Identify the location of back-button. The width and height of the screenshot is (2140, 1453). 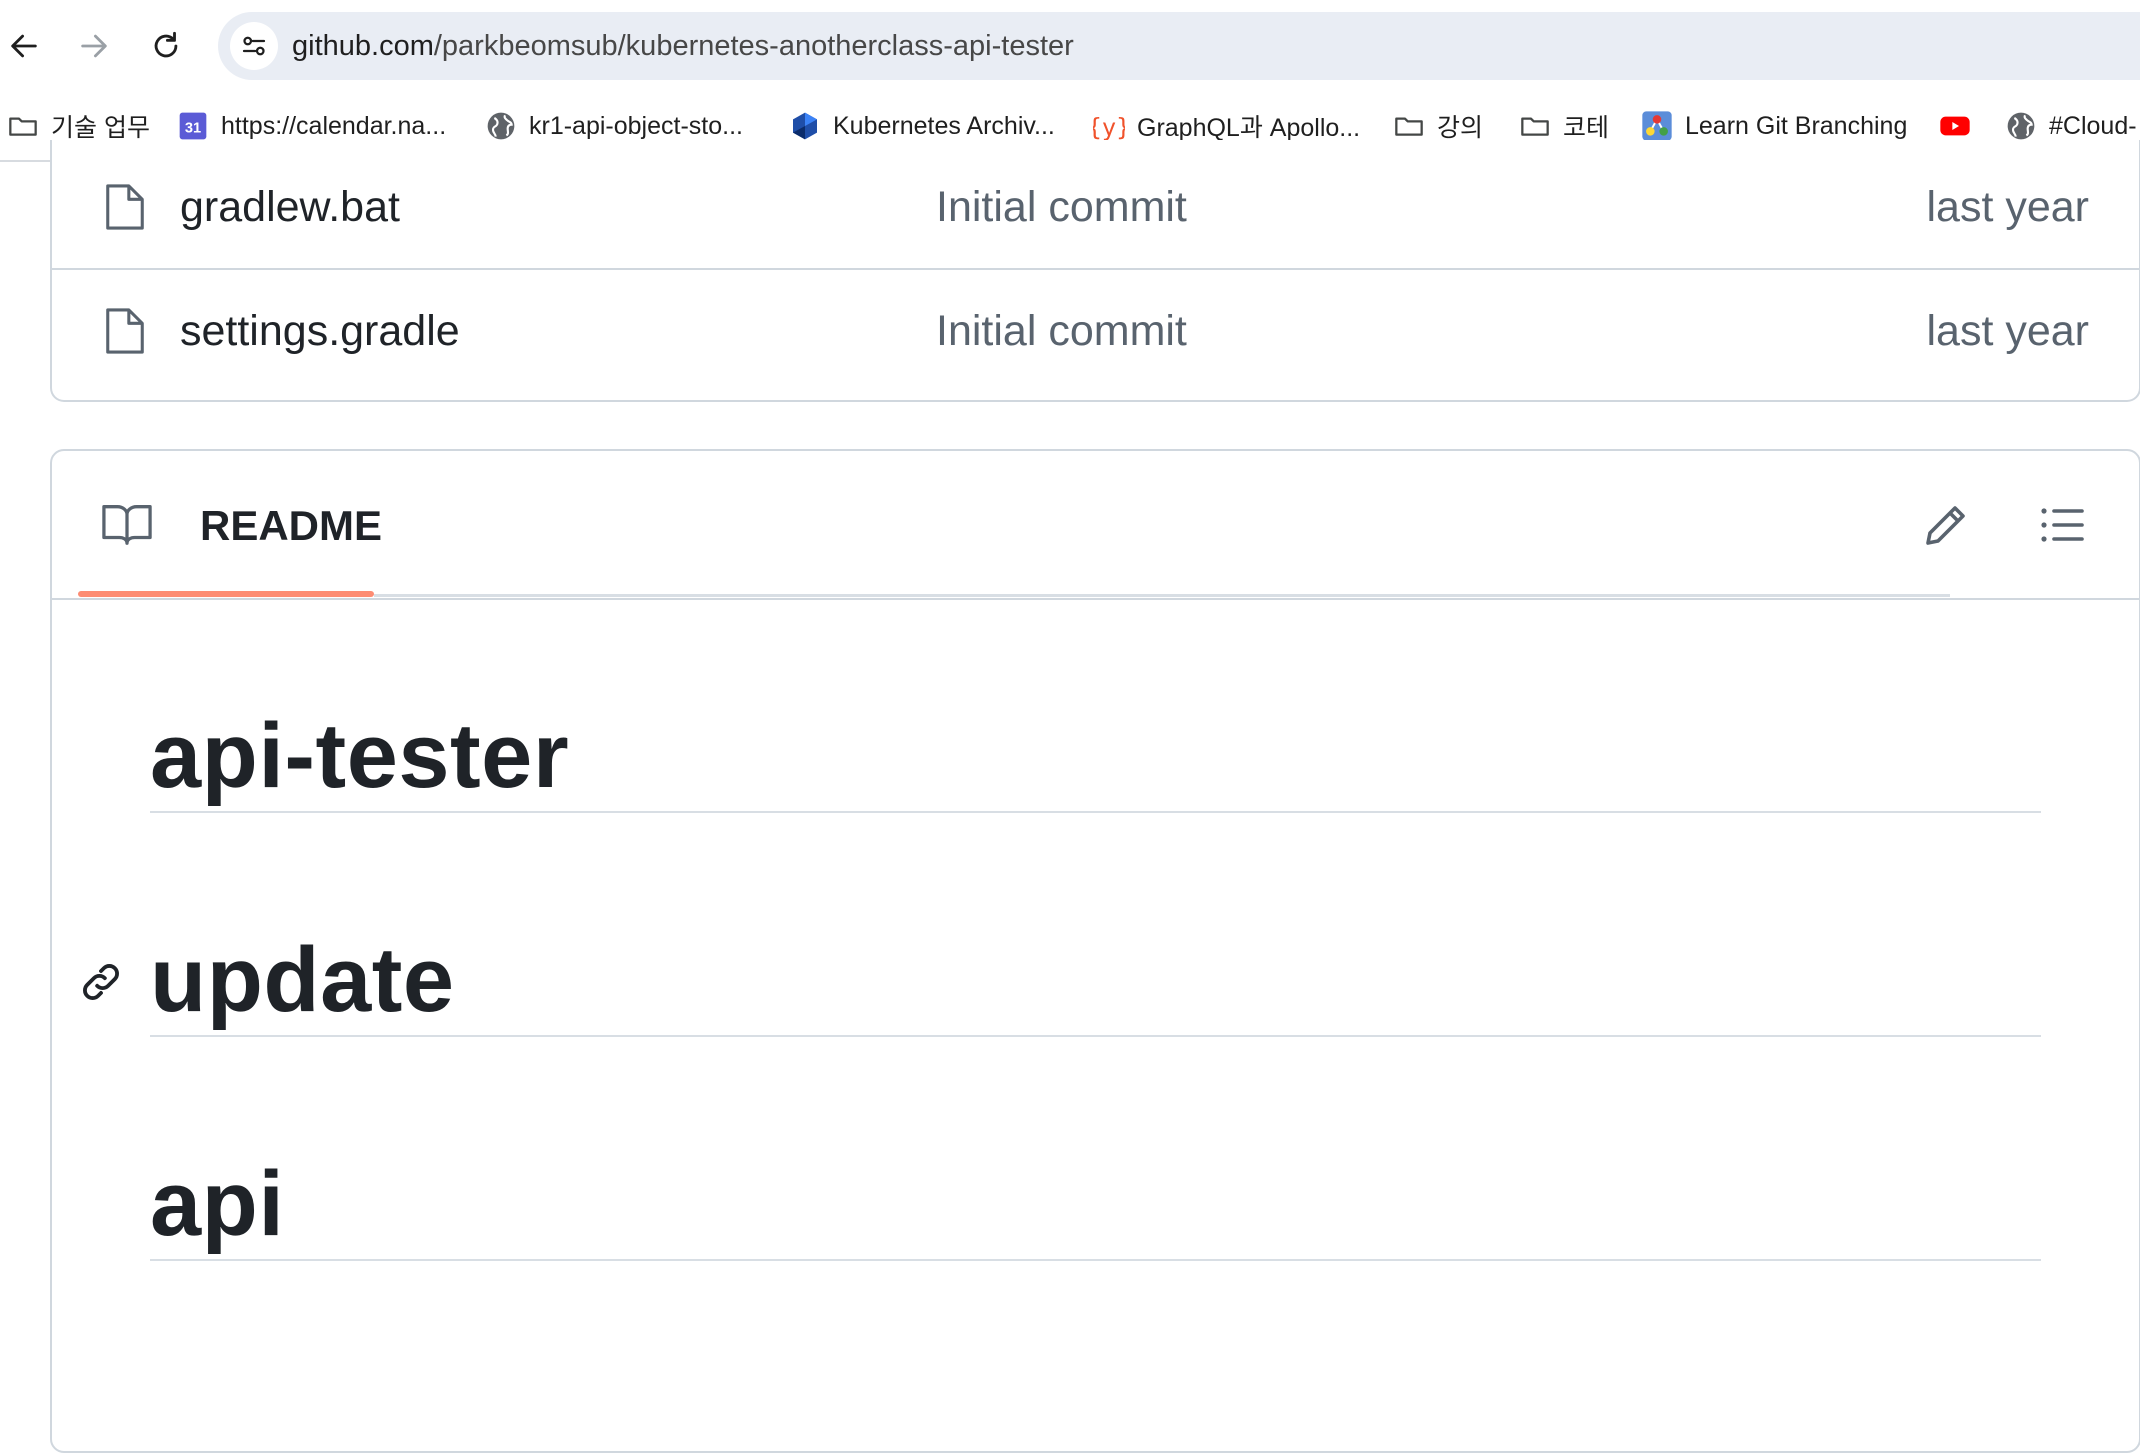
(24, 46).